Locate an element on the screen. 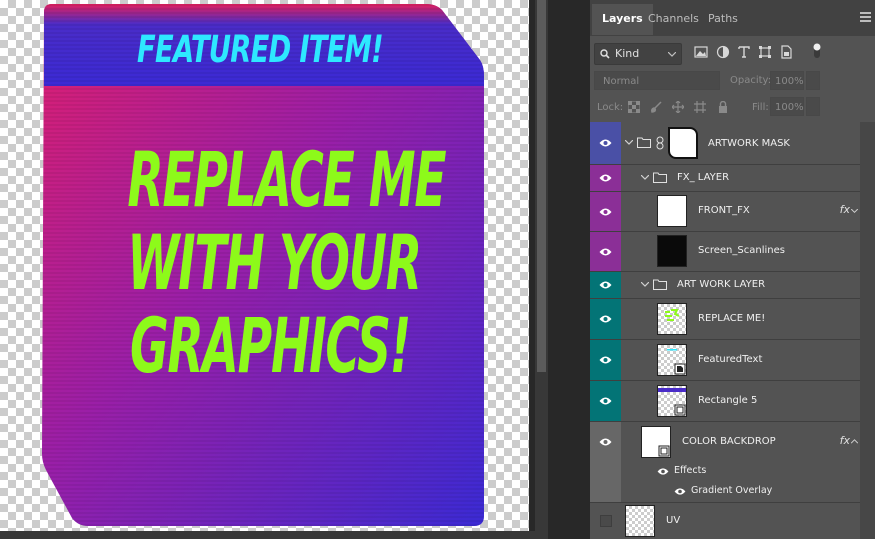  layer-row-screen-scanlines: Screen_Scanlines is located at coordinates (725, 252).